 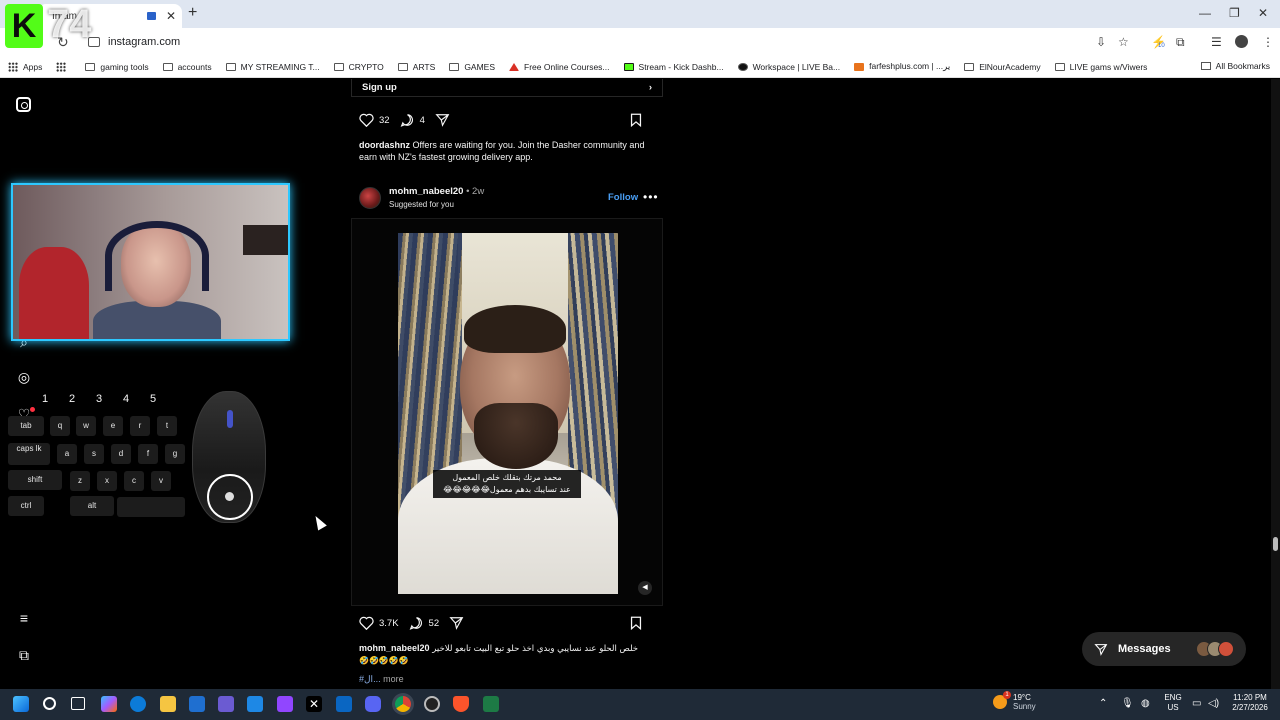 What do you see at coordinates (117, 67) in the screenshot?
I see `bookmark-folder-gaming-tools: gaming tools` at bounding box center [117, 67].